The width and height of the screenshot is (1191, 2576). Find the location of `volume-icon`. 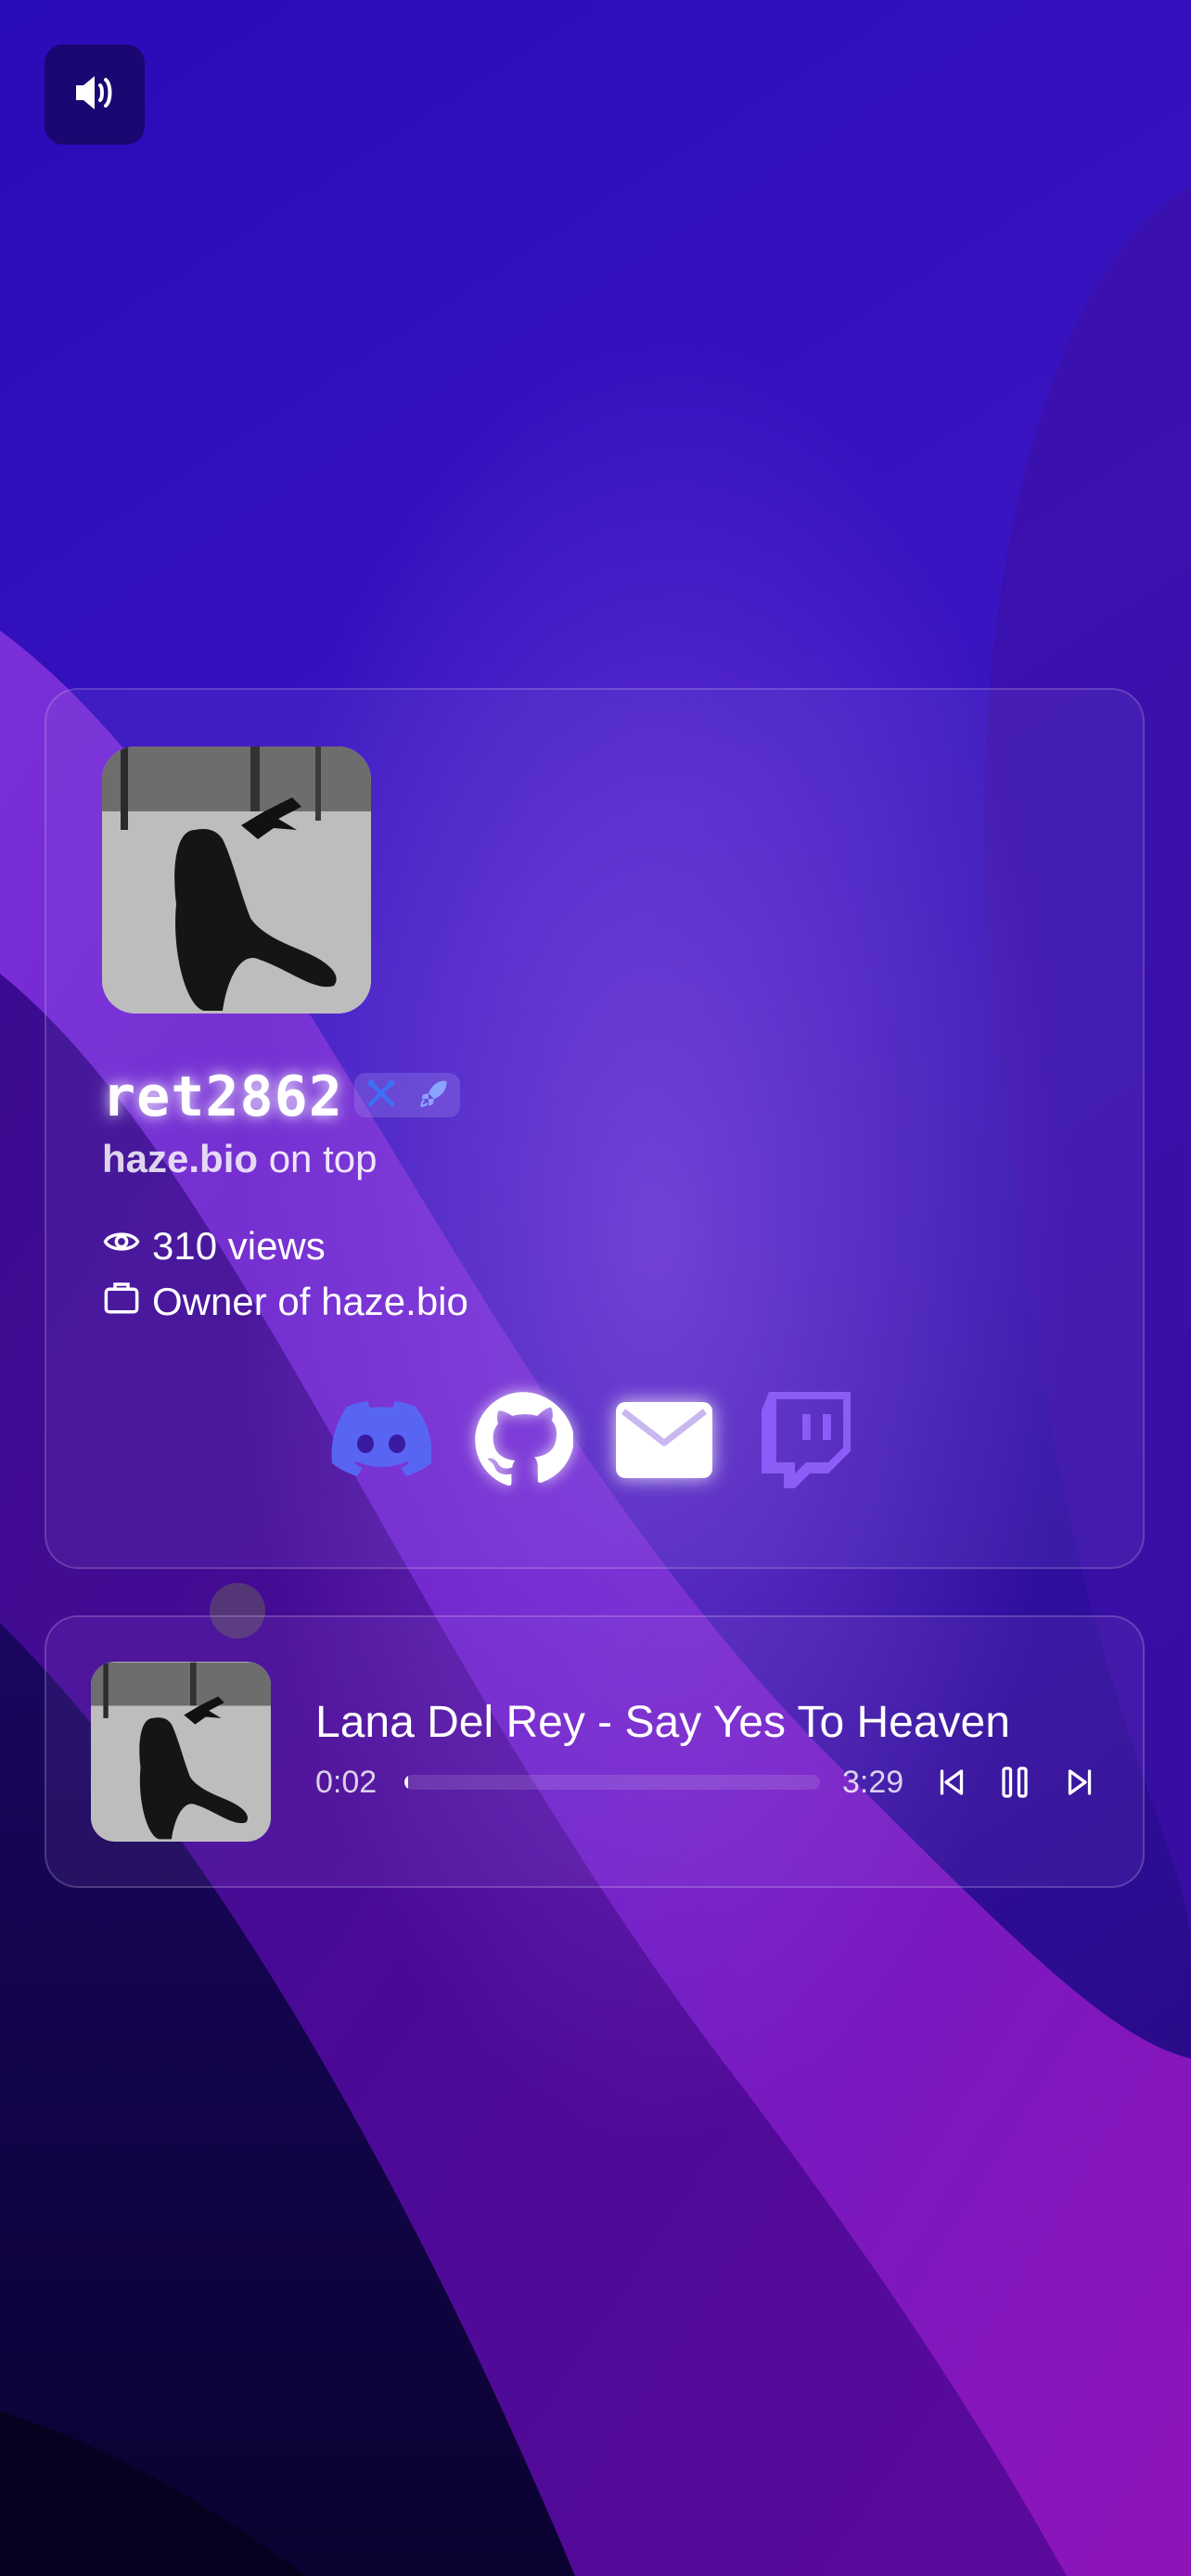

volume-icon is located at coordinates (95, 94).